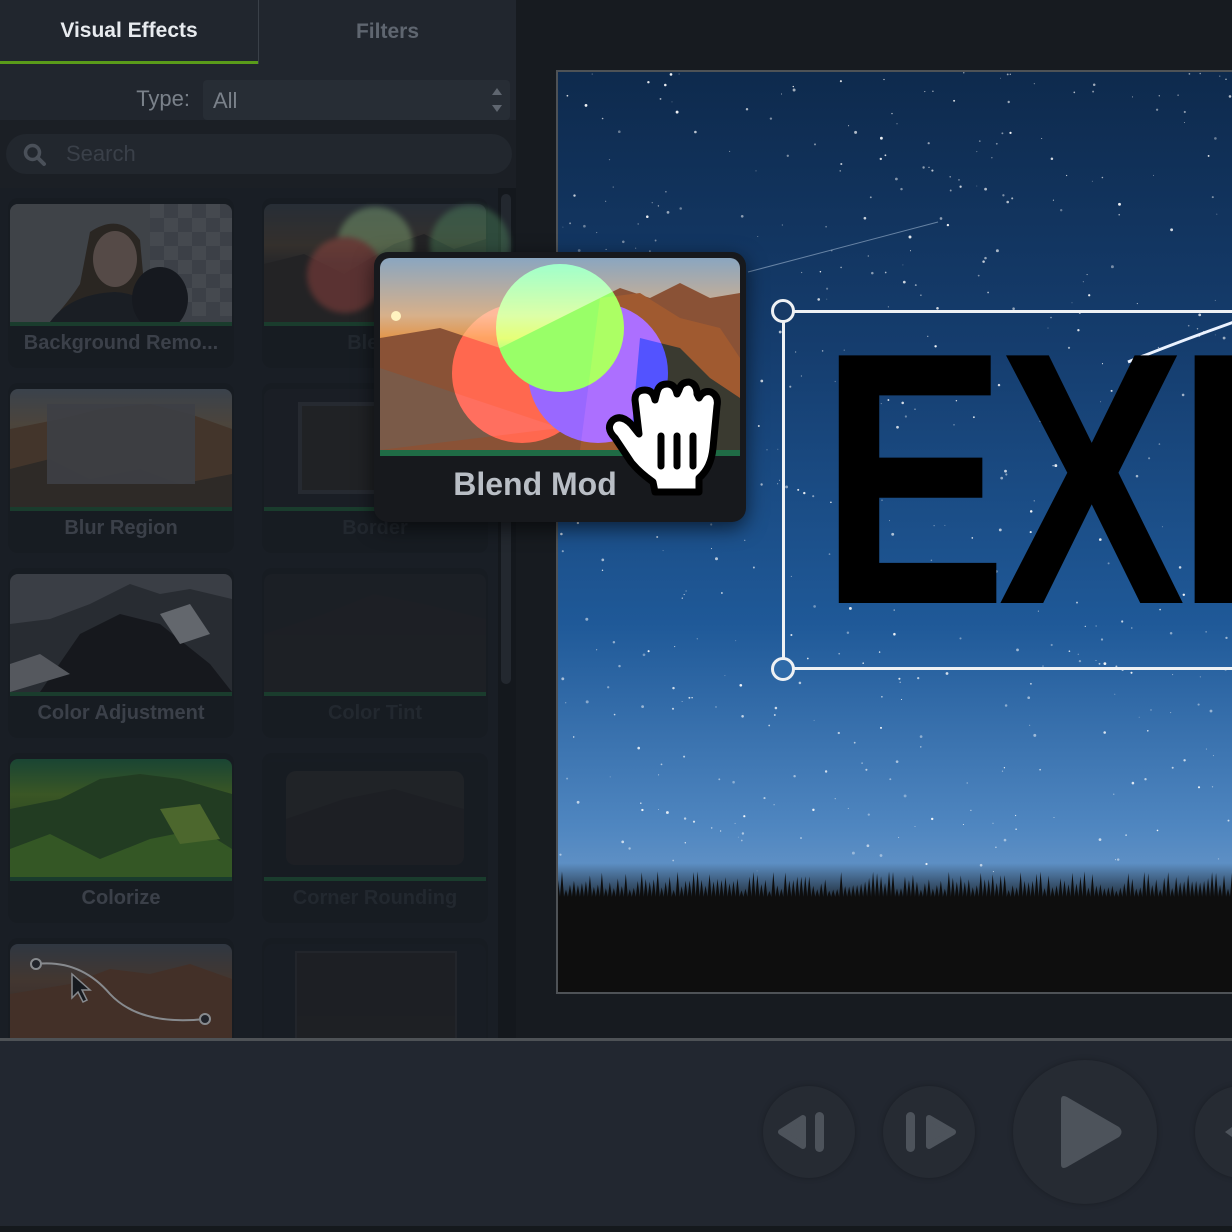 Image resolution: width=1232 pixels, height=1232 pixels. What do you see at coordinates (121, 838) in the screenshot?
I see `effect-card-colorize: Colorize` at bounding box center [121, 838].